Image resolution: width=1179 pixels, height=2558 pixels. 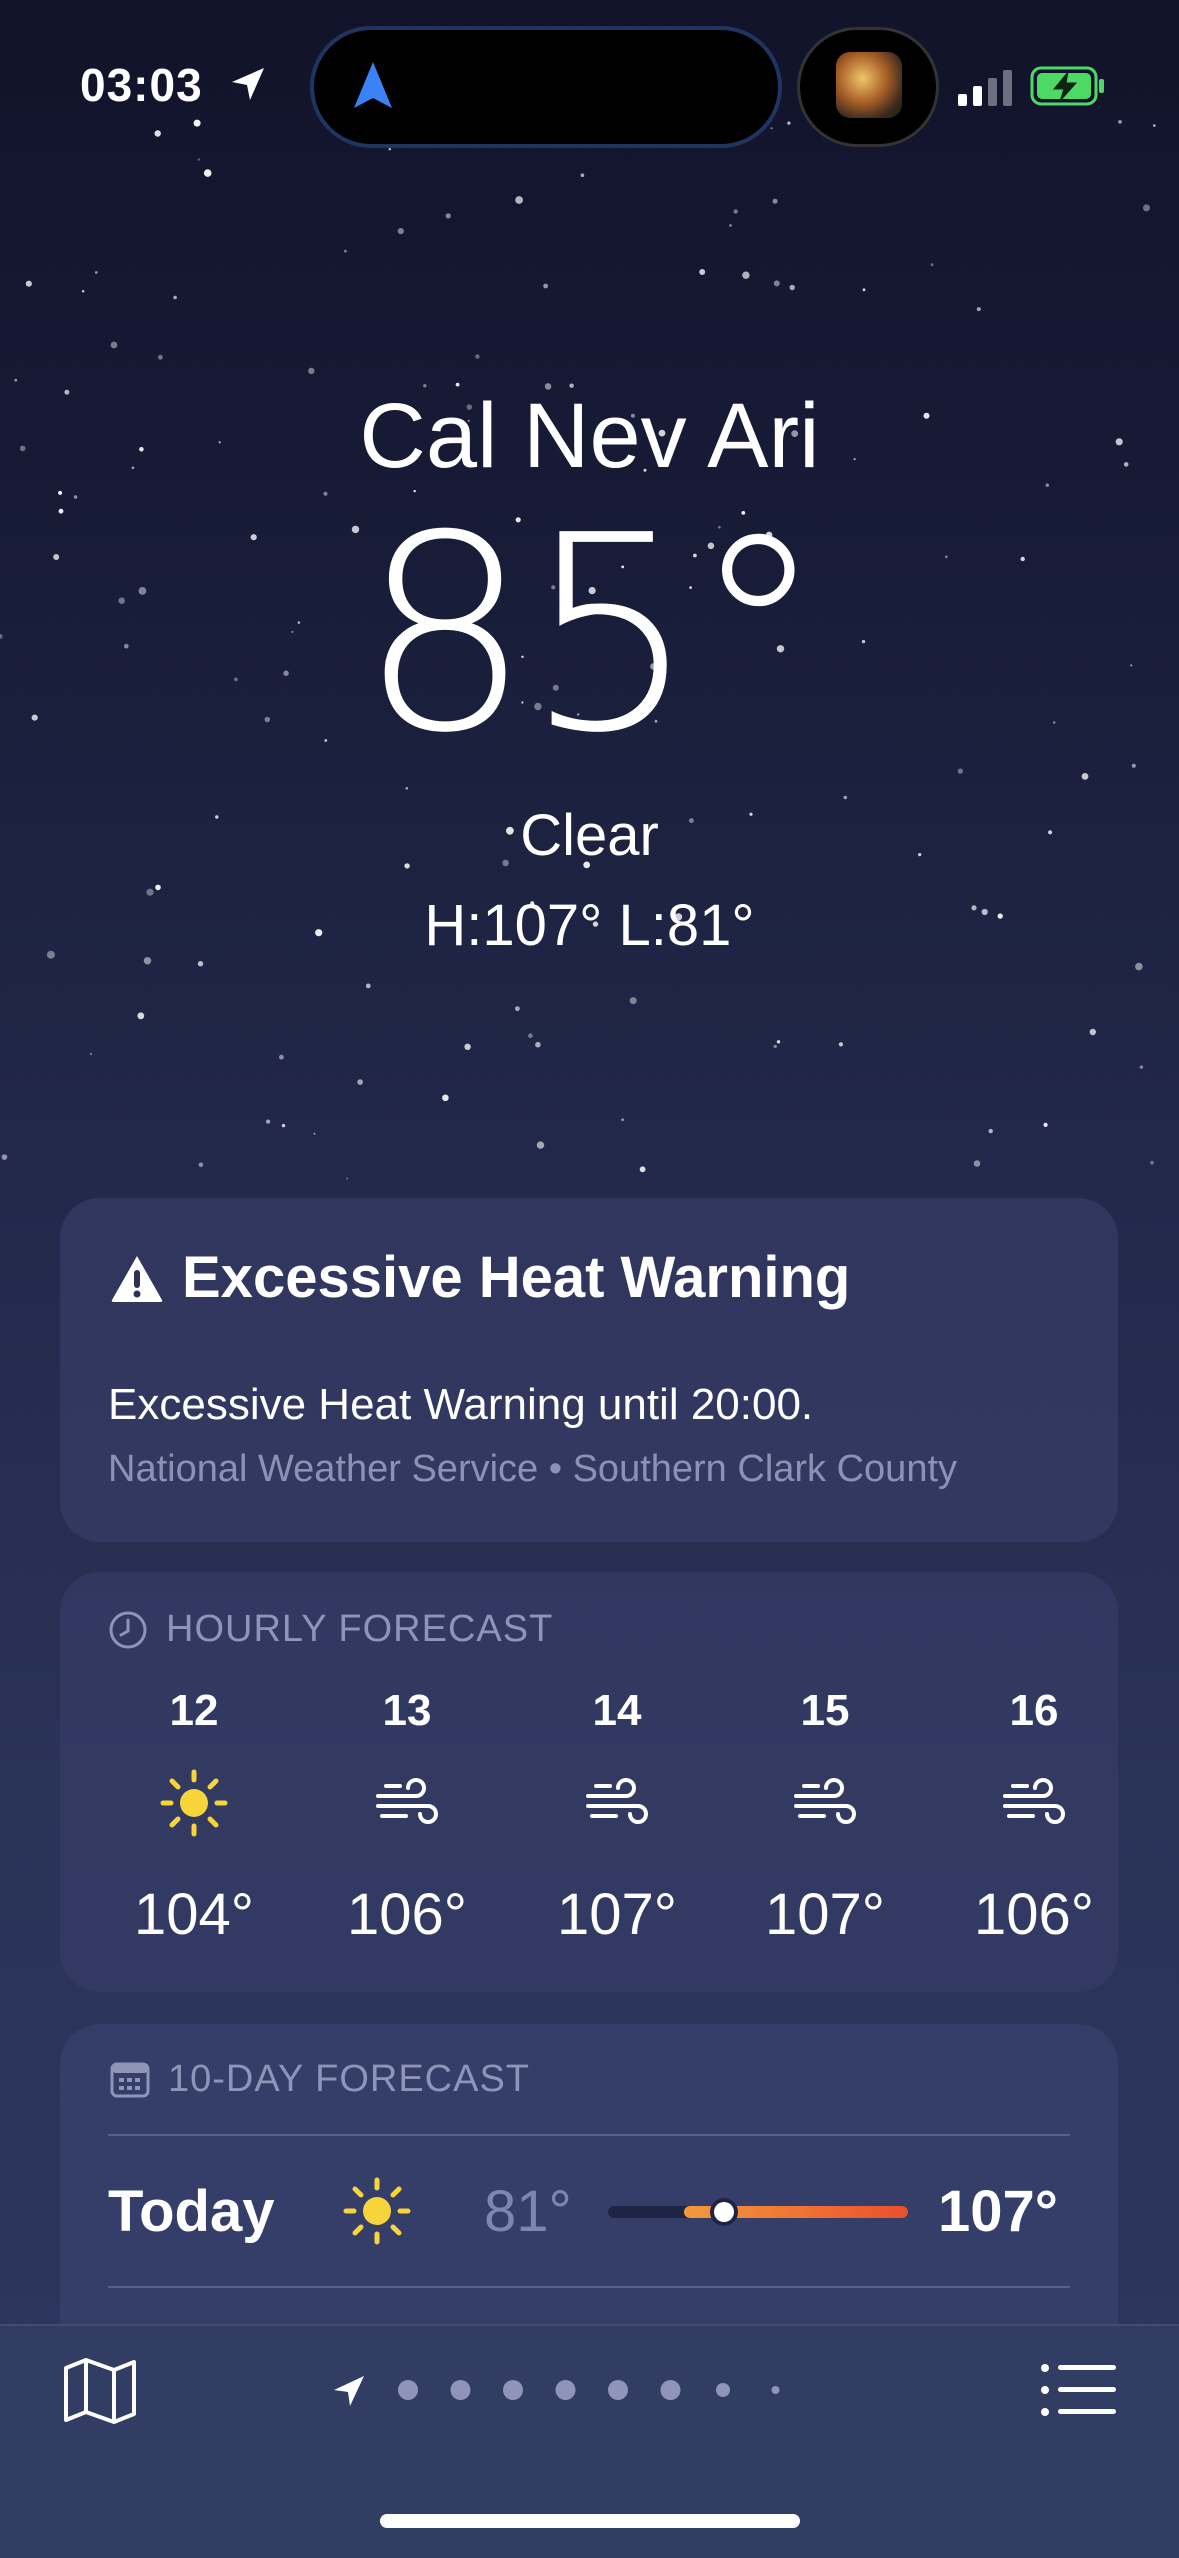 I want to click on hour-item: 16 106°, so click(x=1034, y=1817).